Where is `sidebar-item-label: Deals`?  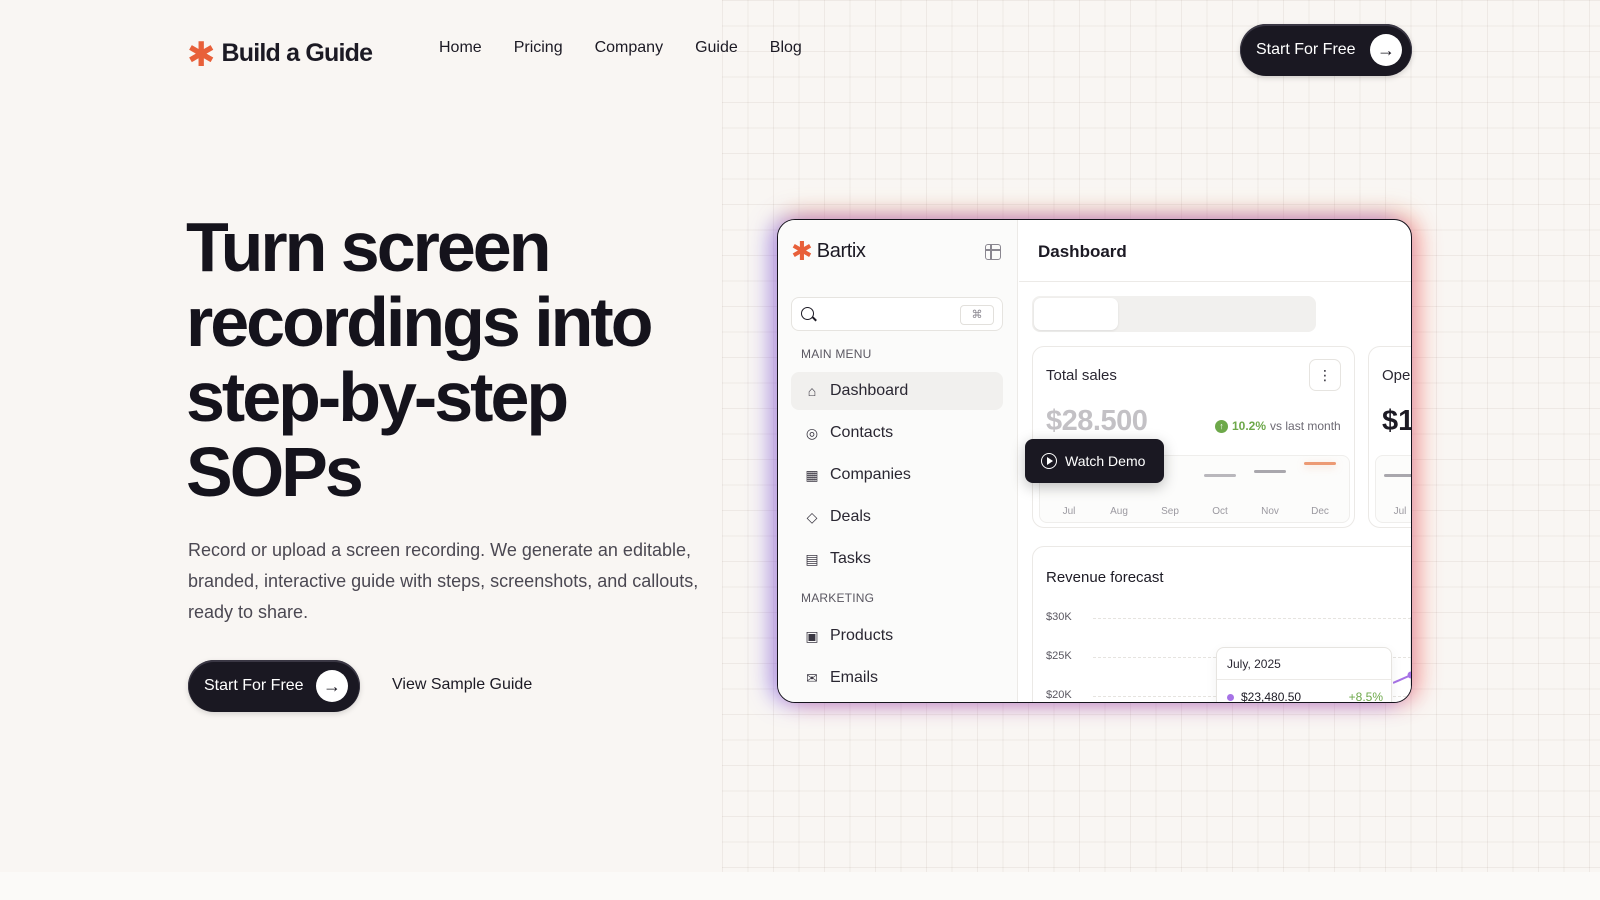
sidebar-item-label: Deals is located at coordinates (850, 516).